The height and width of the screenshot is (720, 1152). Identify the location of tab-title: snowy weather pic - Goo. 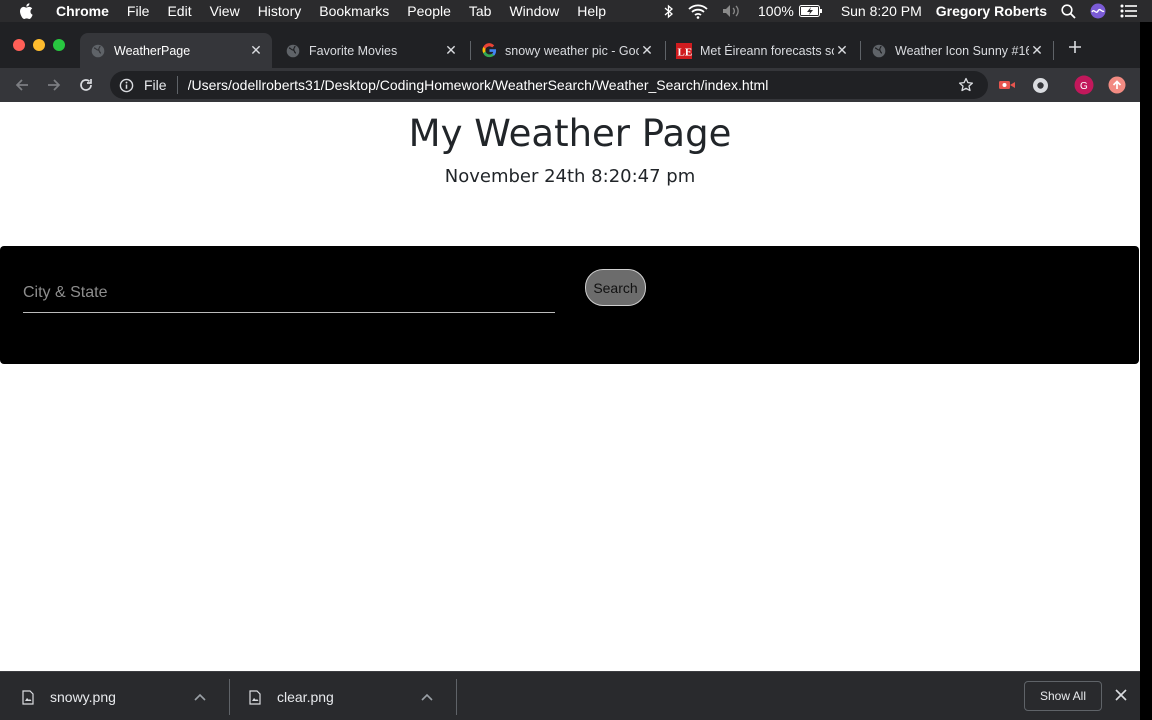
(572, 50).